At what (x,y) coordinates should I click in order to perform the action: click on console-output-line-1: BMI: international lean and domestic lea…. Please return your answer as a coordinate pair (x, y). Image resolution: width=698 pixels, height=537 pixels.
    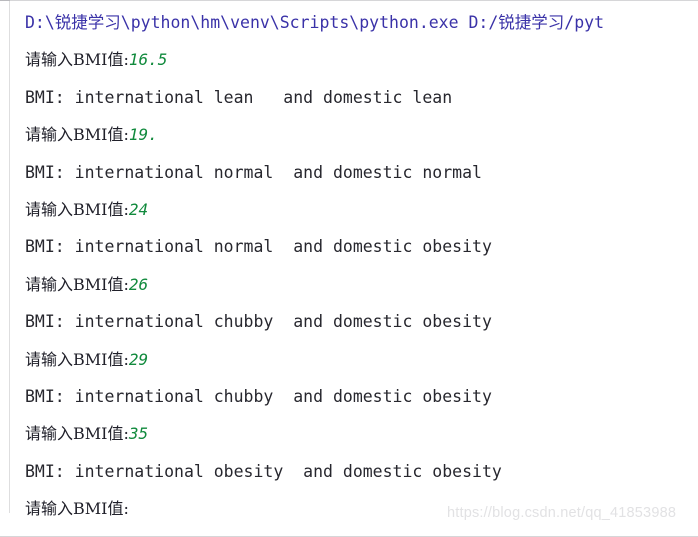
    Looking at the image, I should click on (349, 97).